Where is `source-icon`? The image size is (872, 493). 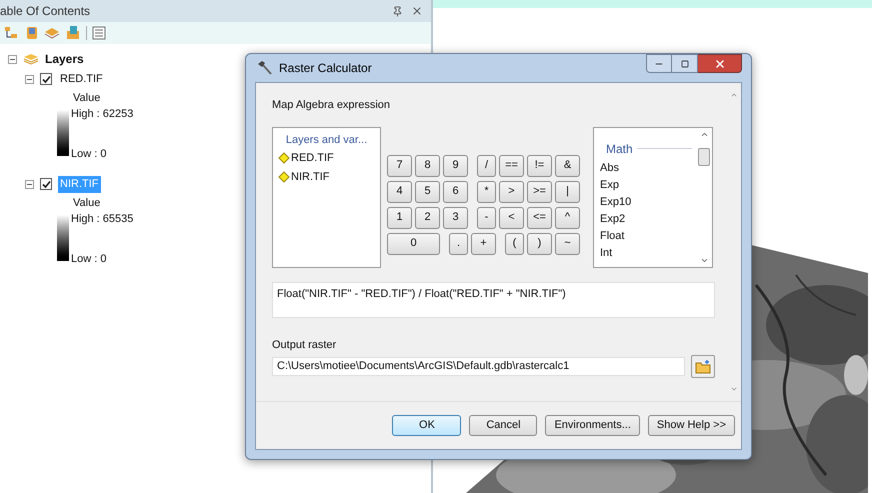 source-icon is located at coordinates (73, 33).